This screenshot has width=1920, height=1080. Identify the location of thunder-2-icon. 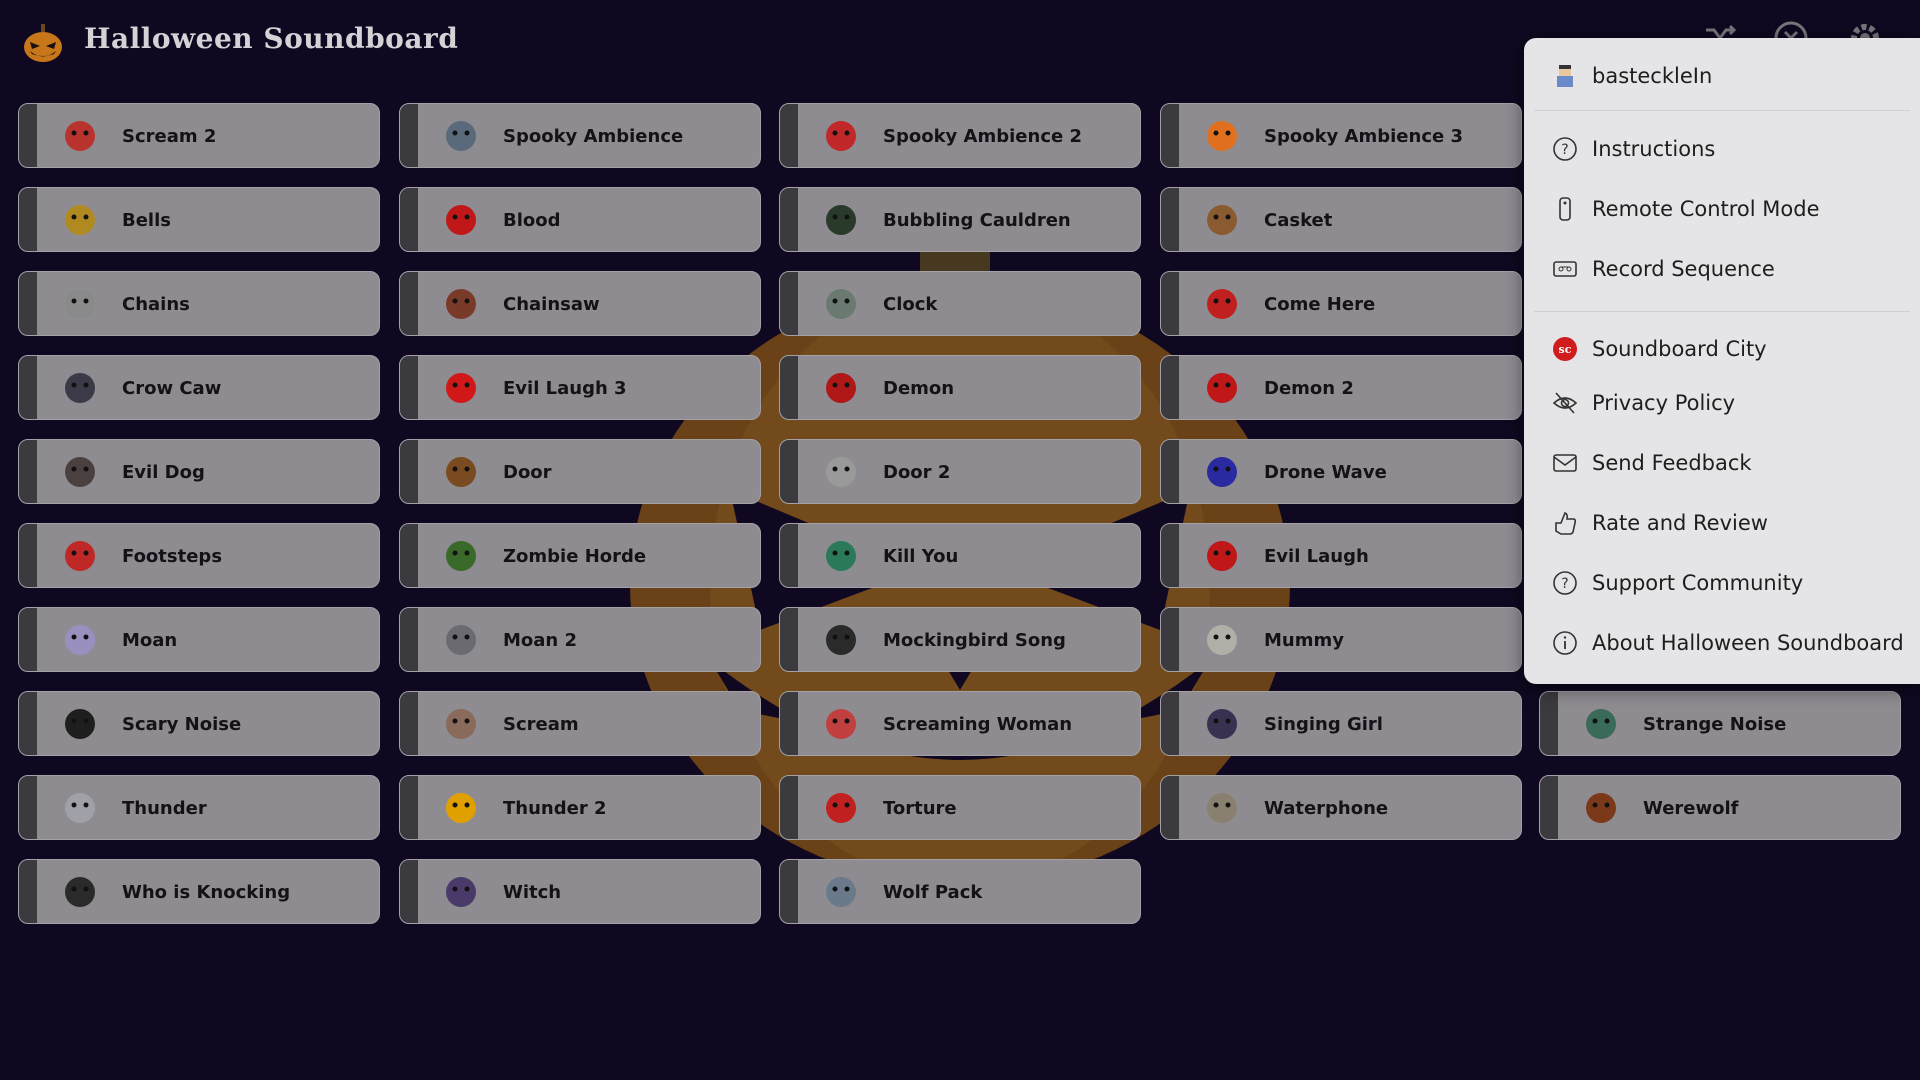
(461, 808).